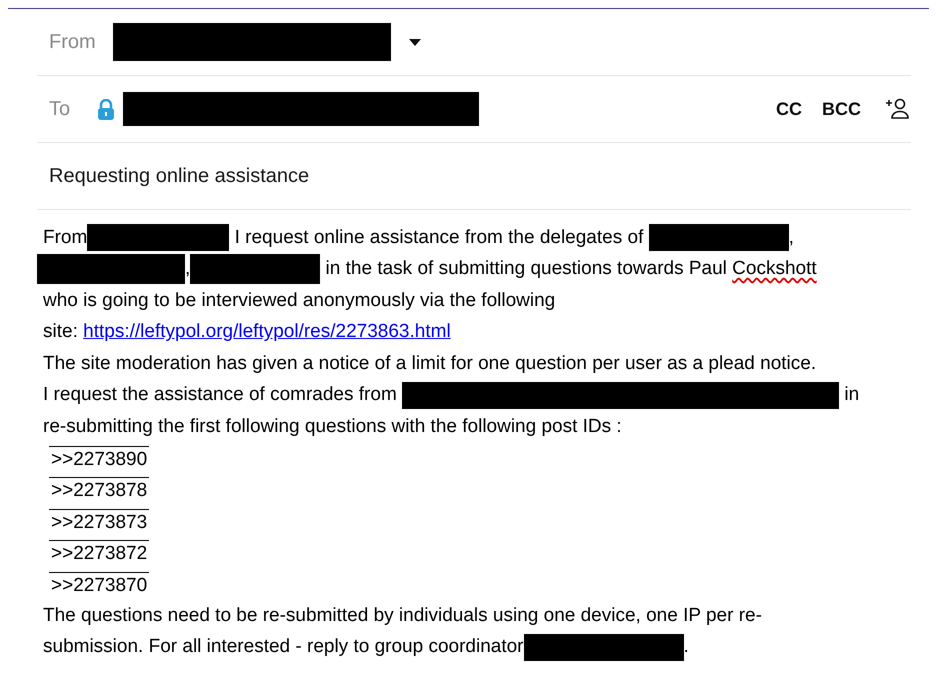 This screenshot has height=685, width=937. Describe the element at coordinates (898, 109) in the screenshot. I see `add-contact-icon` at that location.